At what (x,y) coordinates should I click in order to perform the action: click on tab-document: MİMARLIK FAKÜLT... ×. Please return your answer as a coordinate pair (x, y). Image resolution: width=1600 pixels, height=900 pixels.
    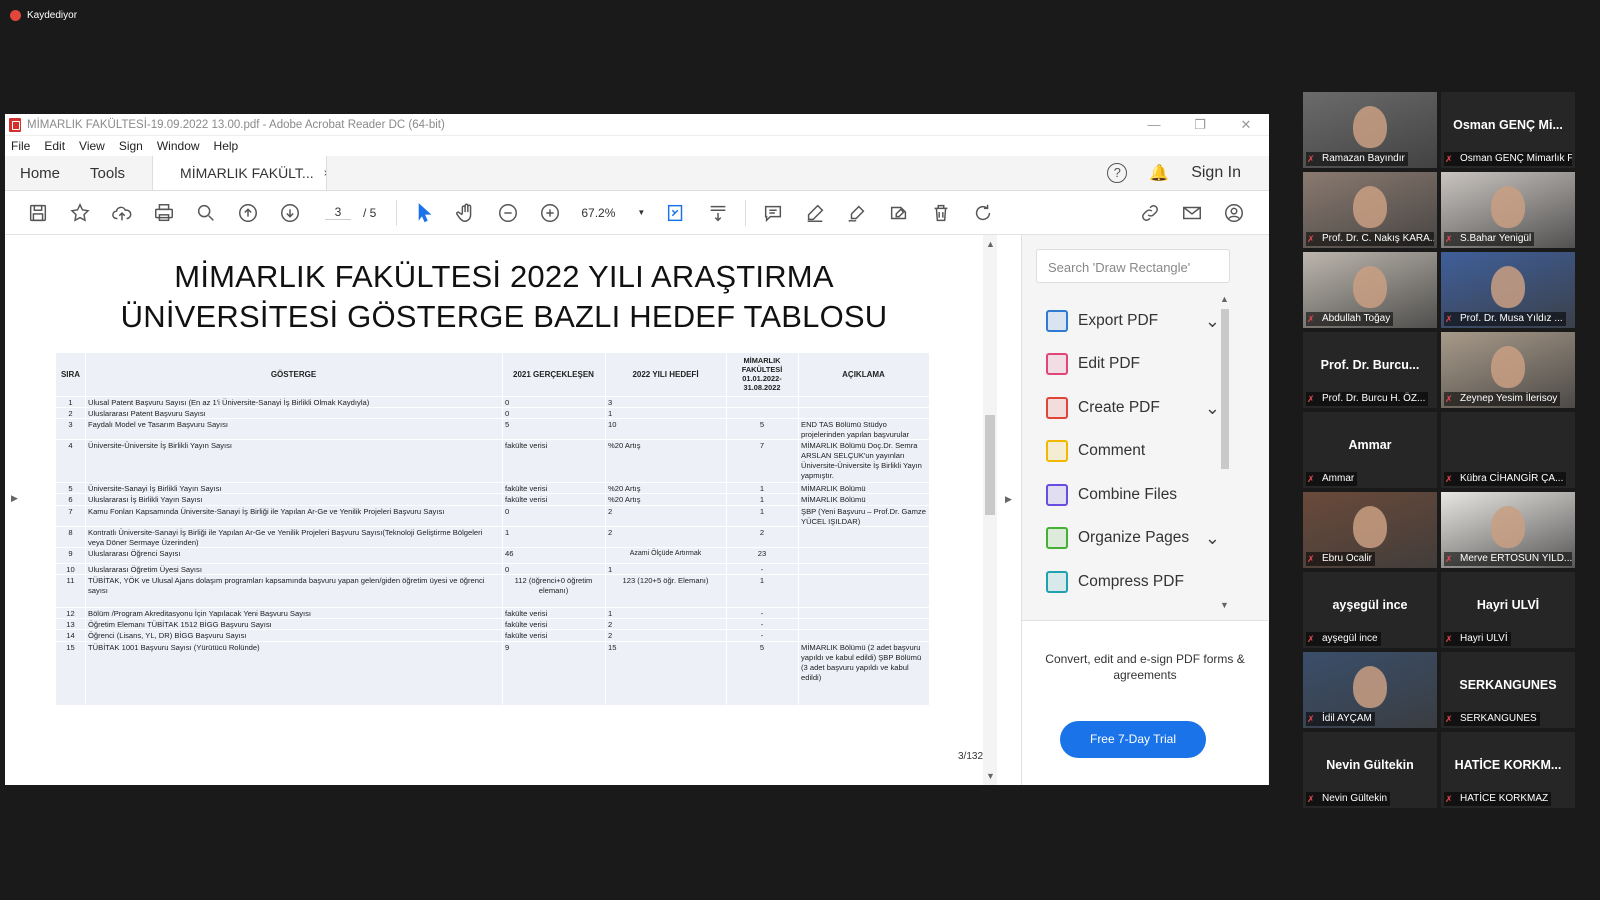
    Looking at the image, I should click on (240, 173).